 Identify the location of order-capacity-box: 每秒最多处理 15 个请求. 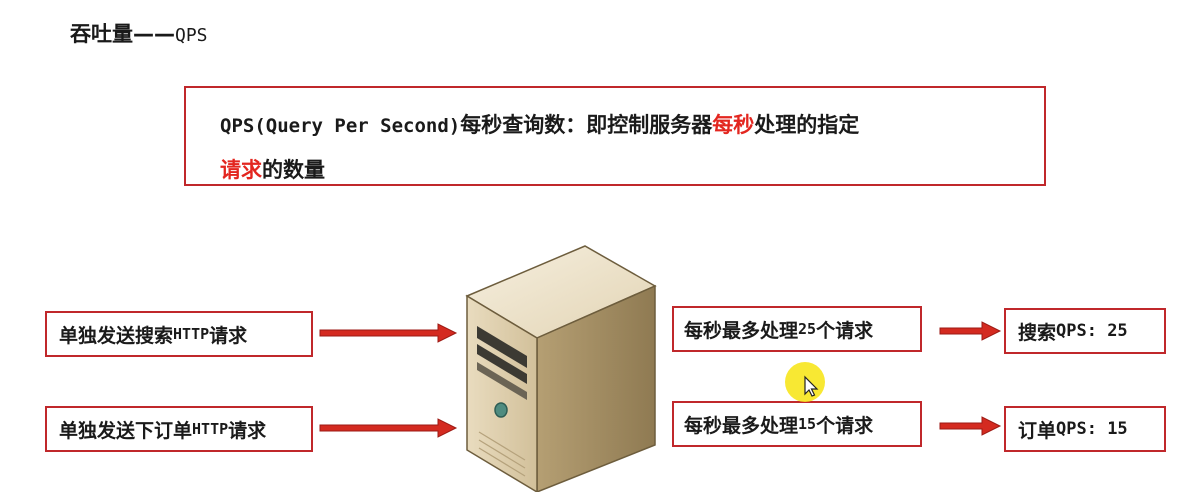
(797, 424).